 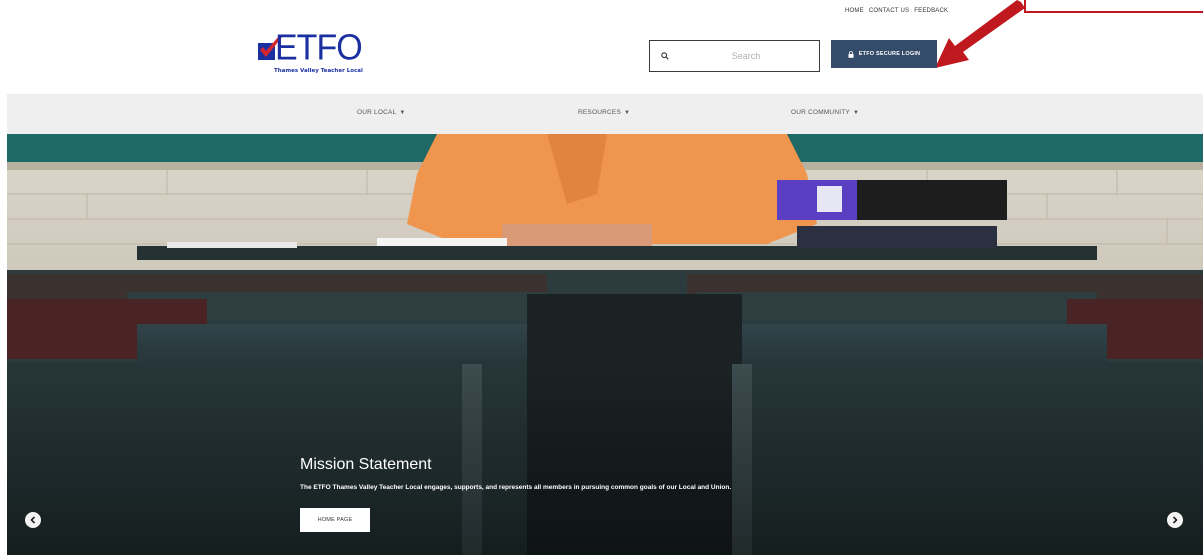 I want to click on chevron-right-icon, so click(x=1175, y=520).